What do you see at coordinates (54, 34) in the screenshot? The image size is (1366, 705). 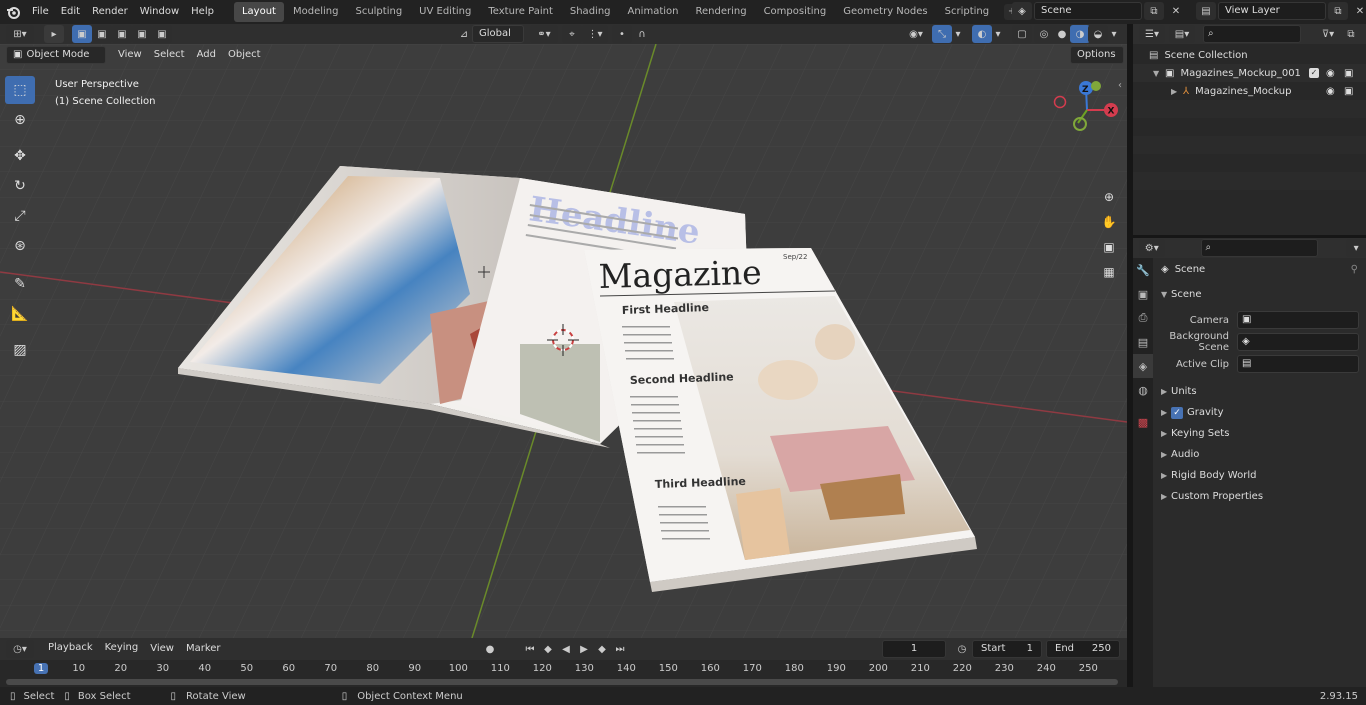 I see `select-mode-tweak-icon: ▸` at bounding box center [54, 34].